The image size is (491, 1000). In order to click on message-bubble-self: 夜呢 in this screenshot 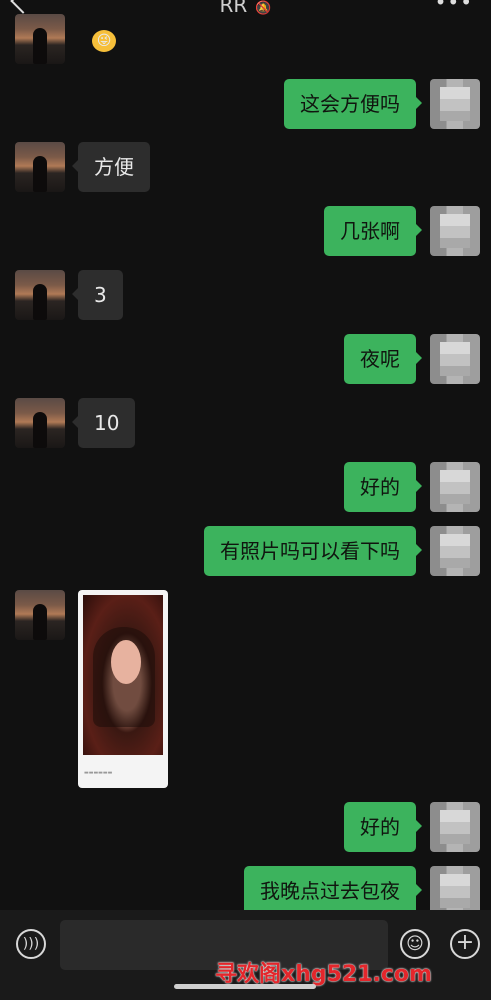, I will do `click(383, 359)`.